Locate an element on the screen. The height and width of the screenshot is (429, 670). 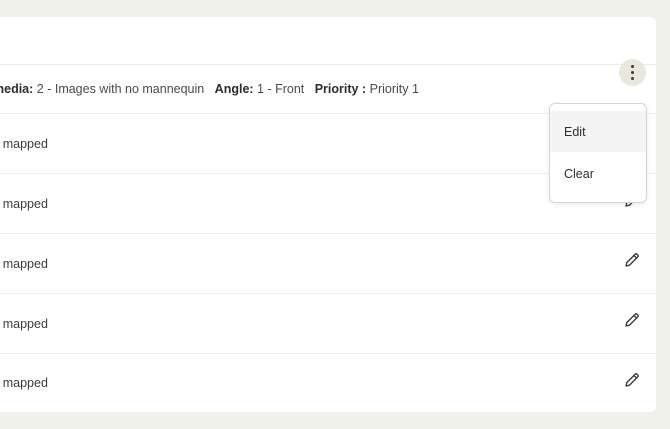
menu-item-clear: Clear is located at coordinates (598, 173).